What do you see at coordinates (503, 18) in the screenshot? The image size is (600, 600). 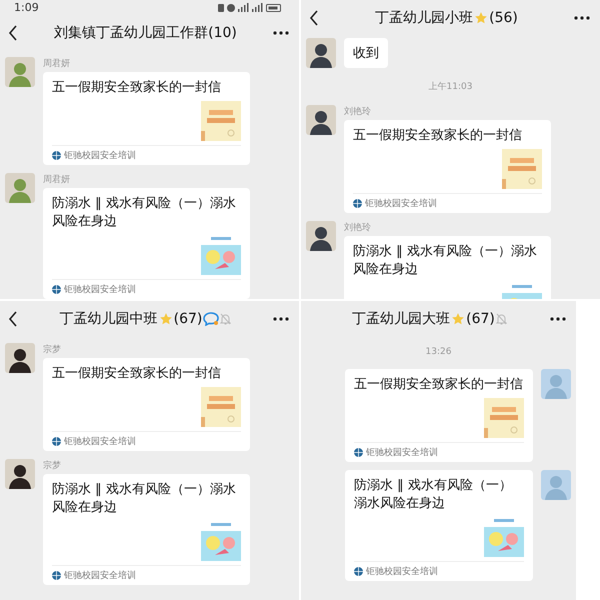 I see `member-count: (56)` at bounding box center [503, 18].